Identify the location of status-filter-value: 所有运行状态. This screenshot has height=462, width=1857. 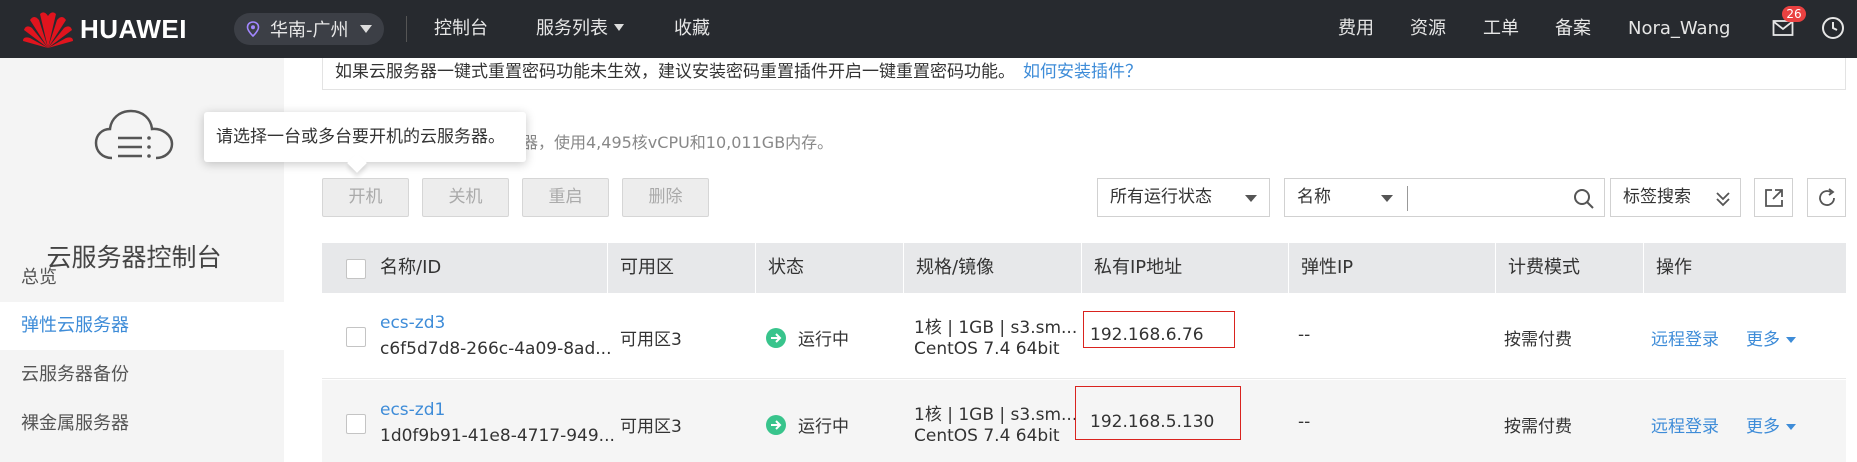
(1161, 197).